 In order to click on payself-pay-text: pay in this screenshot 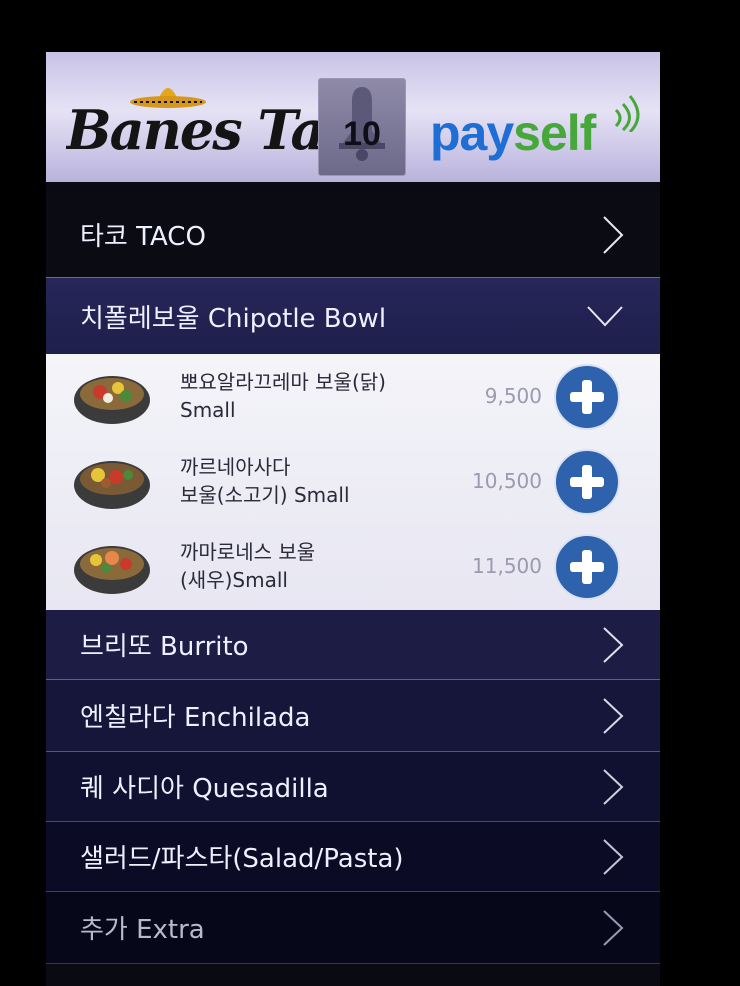, I will do `click(472, 133)`.